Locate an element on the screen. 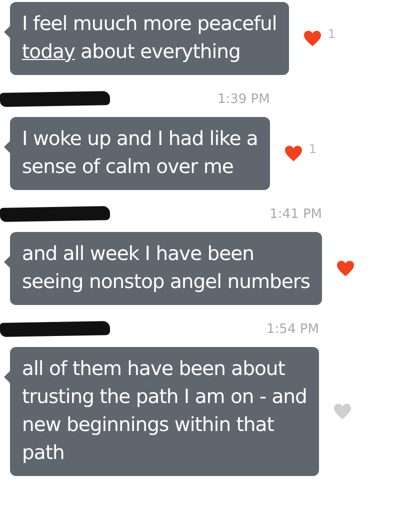  message-text: I woke up and I had like a sense of calm over me is located at coordinates (140, 153).